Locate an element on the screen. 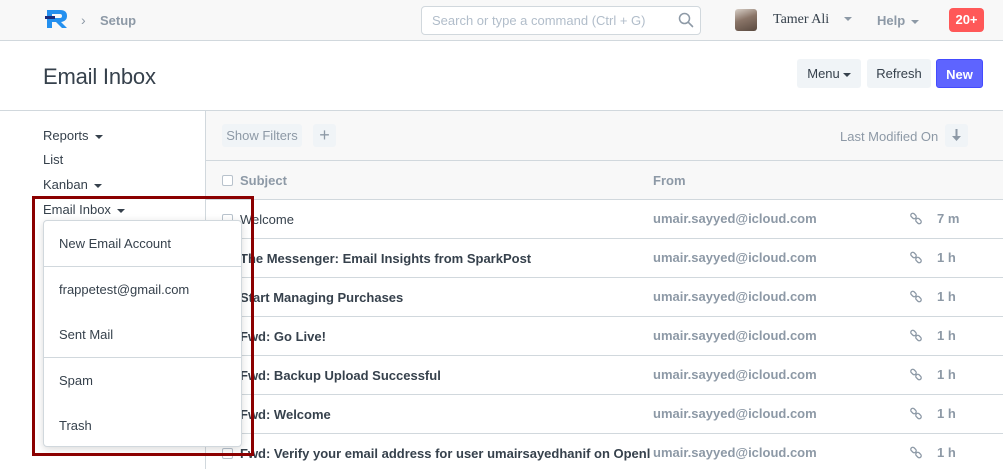 The height and width of the screenshot is (469, 1003). menu-button: Menu is located at coordinates (829, 73).